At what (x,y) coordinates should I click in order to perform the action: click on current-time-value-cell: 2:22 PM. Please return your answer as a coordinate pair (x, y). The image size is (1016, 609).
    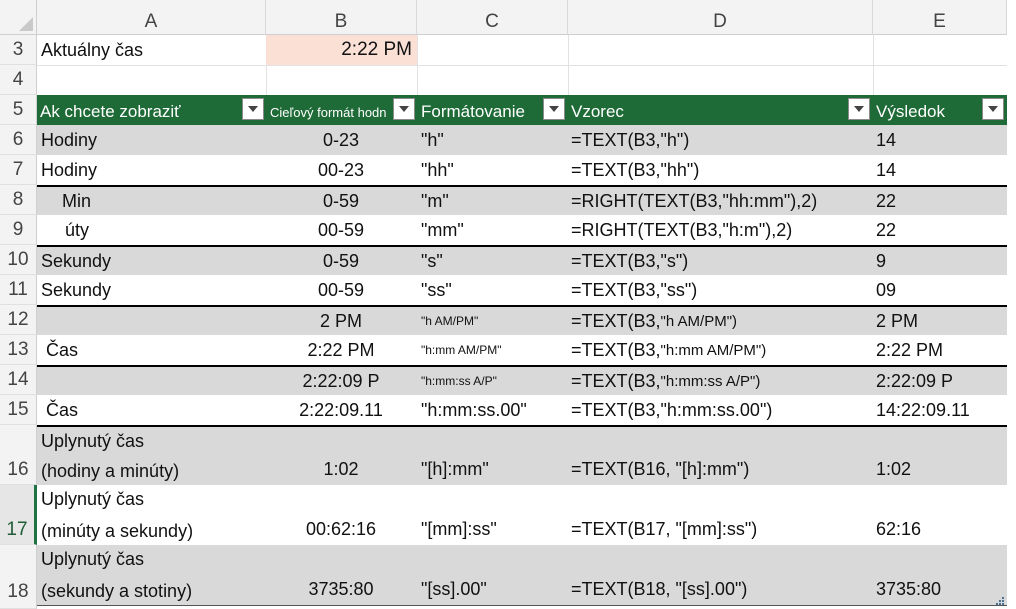
    Looking at the image, I should click on (341, 50).